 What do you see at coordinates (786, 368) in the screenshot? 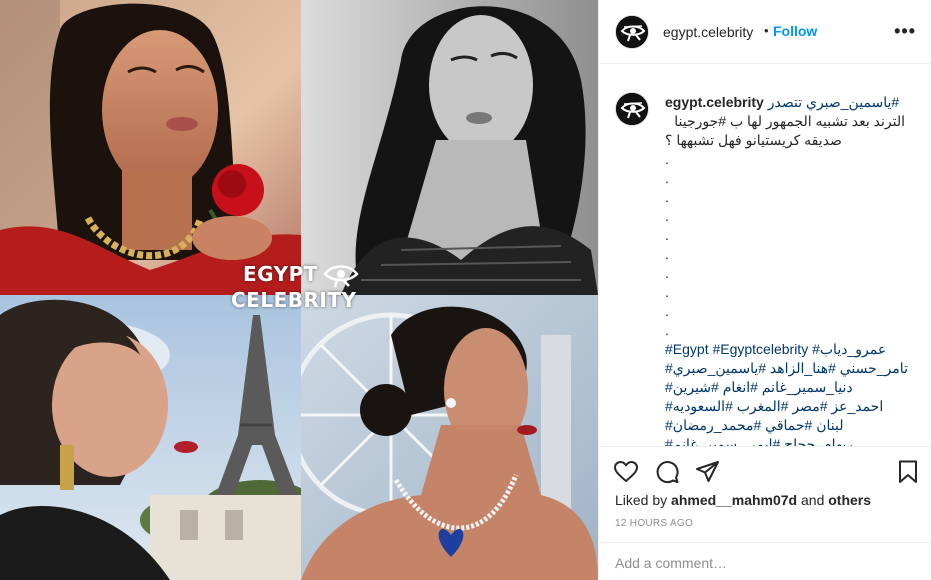
I see `hashtag-line: #تامر_حسني #هنا_الزاهد #ياسمين_صبري` at bounding box center [786, 368].